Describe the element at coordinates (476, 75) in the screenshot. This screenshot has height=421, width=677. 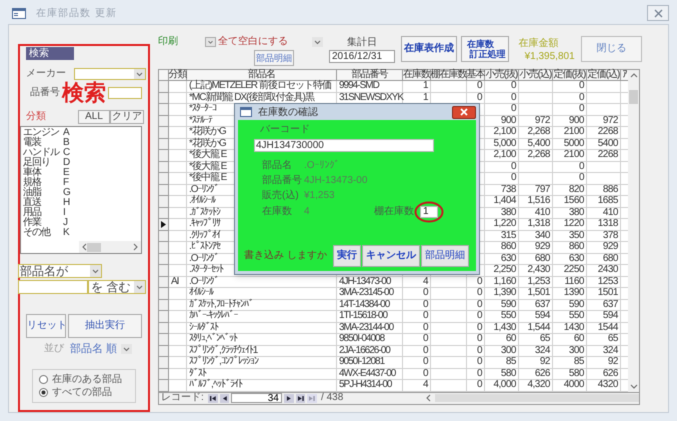
I see `column-header: 基本` at that location.